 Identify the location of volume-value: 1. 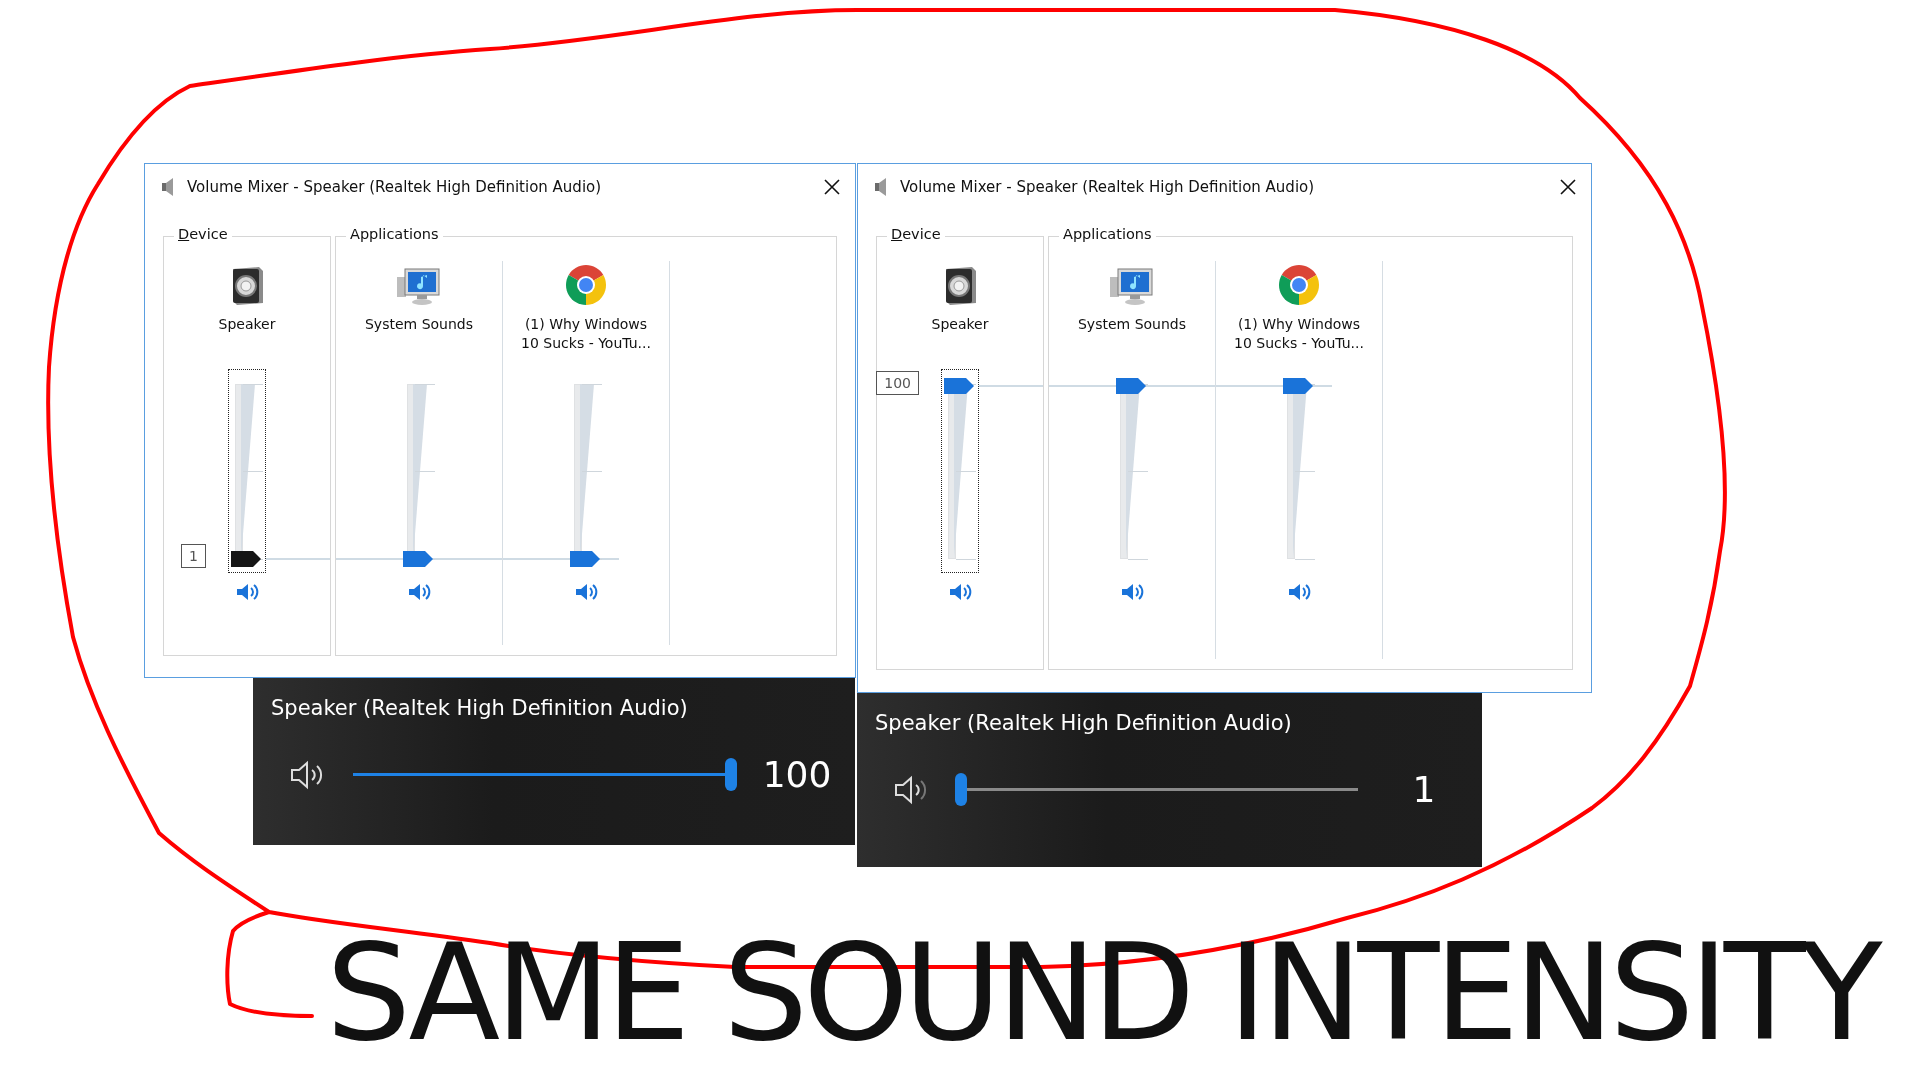
(1424, 789).